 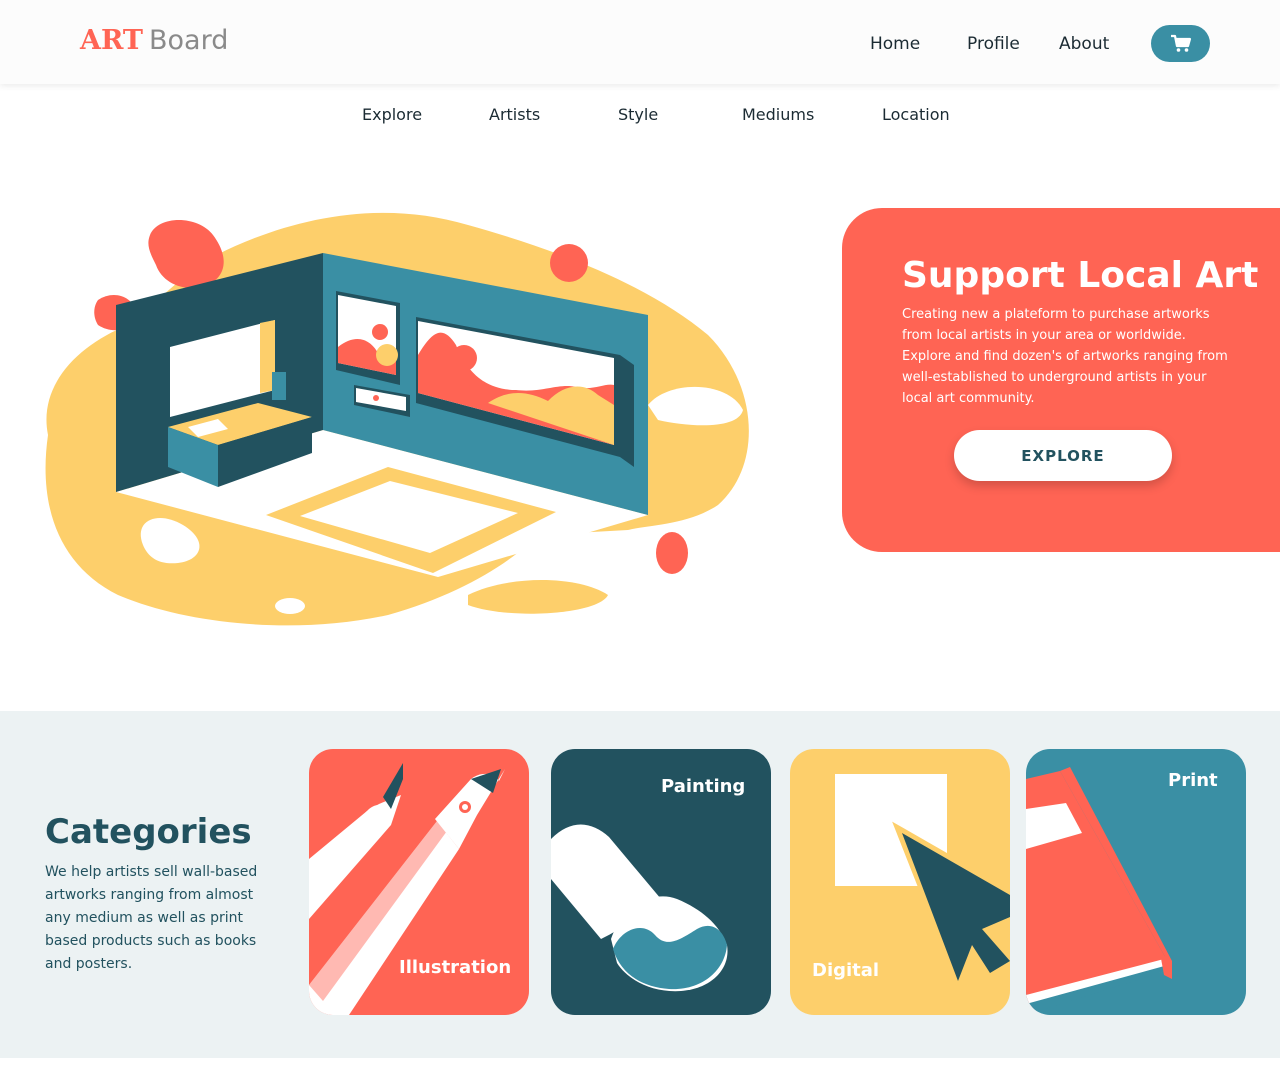 What do you see at coordinates (638, 115) in the screenshot?
I see `subnav-style: Style` at bounding box center [638, 115].